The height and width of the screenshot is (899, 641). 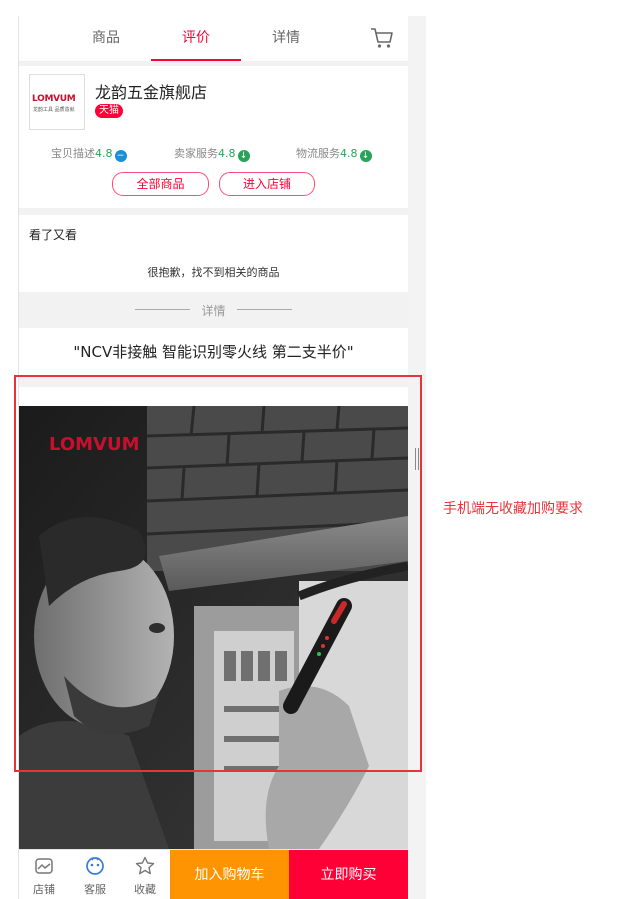 What do you see at coordinates (145, 889) in the screenshot?
I see `favorite-label: 收藏` at bounding box center [145, 889].